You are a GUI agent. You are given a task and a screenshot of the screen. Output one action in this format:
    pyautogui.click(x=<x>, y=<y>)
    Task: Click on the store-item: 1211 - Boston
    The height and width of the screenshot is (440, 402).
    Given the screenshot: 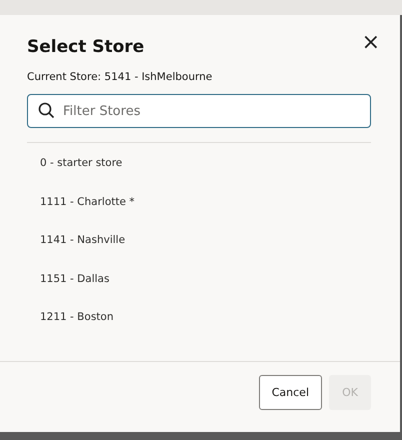 What is the action you would take?
    pyautogui.click(x=213, y=323)
    